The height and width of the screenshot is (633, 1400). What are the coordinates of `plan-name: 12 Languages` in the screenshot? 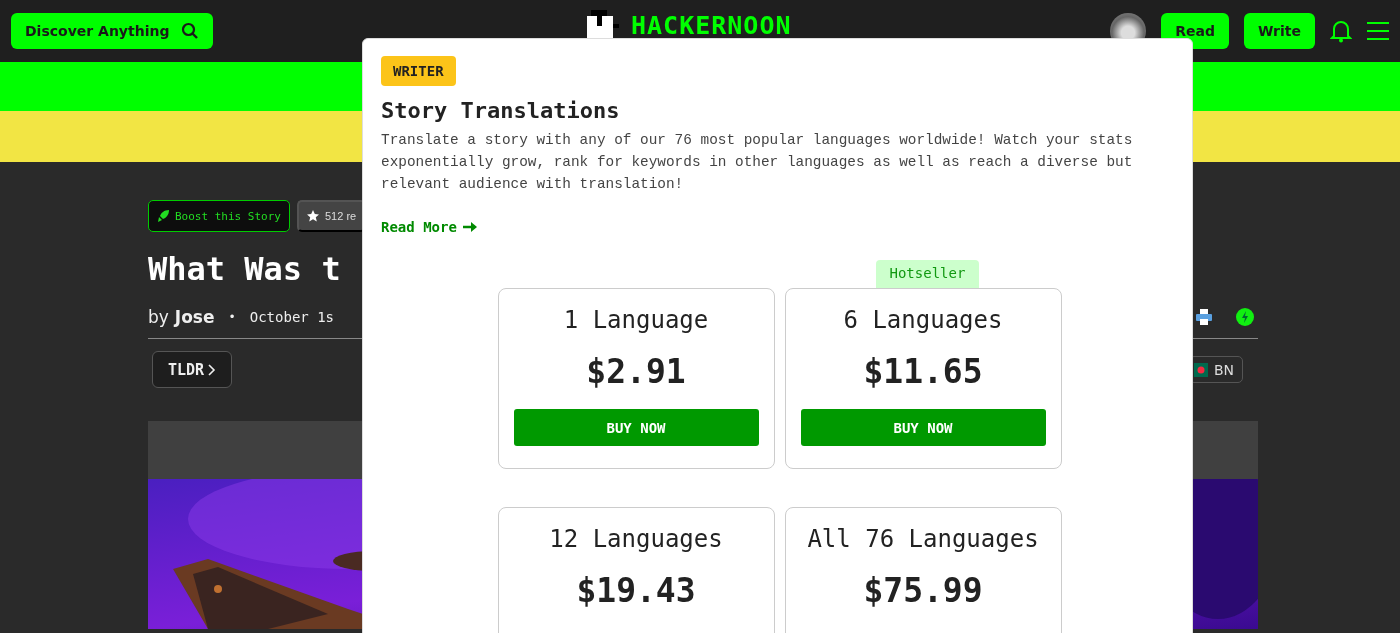 It's located at (636, 539).